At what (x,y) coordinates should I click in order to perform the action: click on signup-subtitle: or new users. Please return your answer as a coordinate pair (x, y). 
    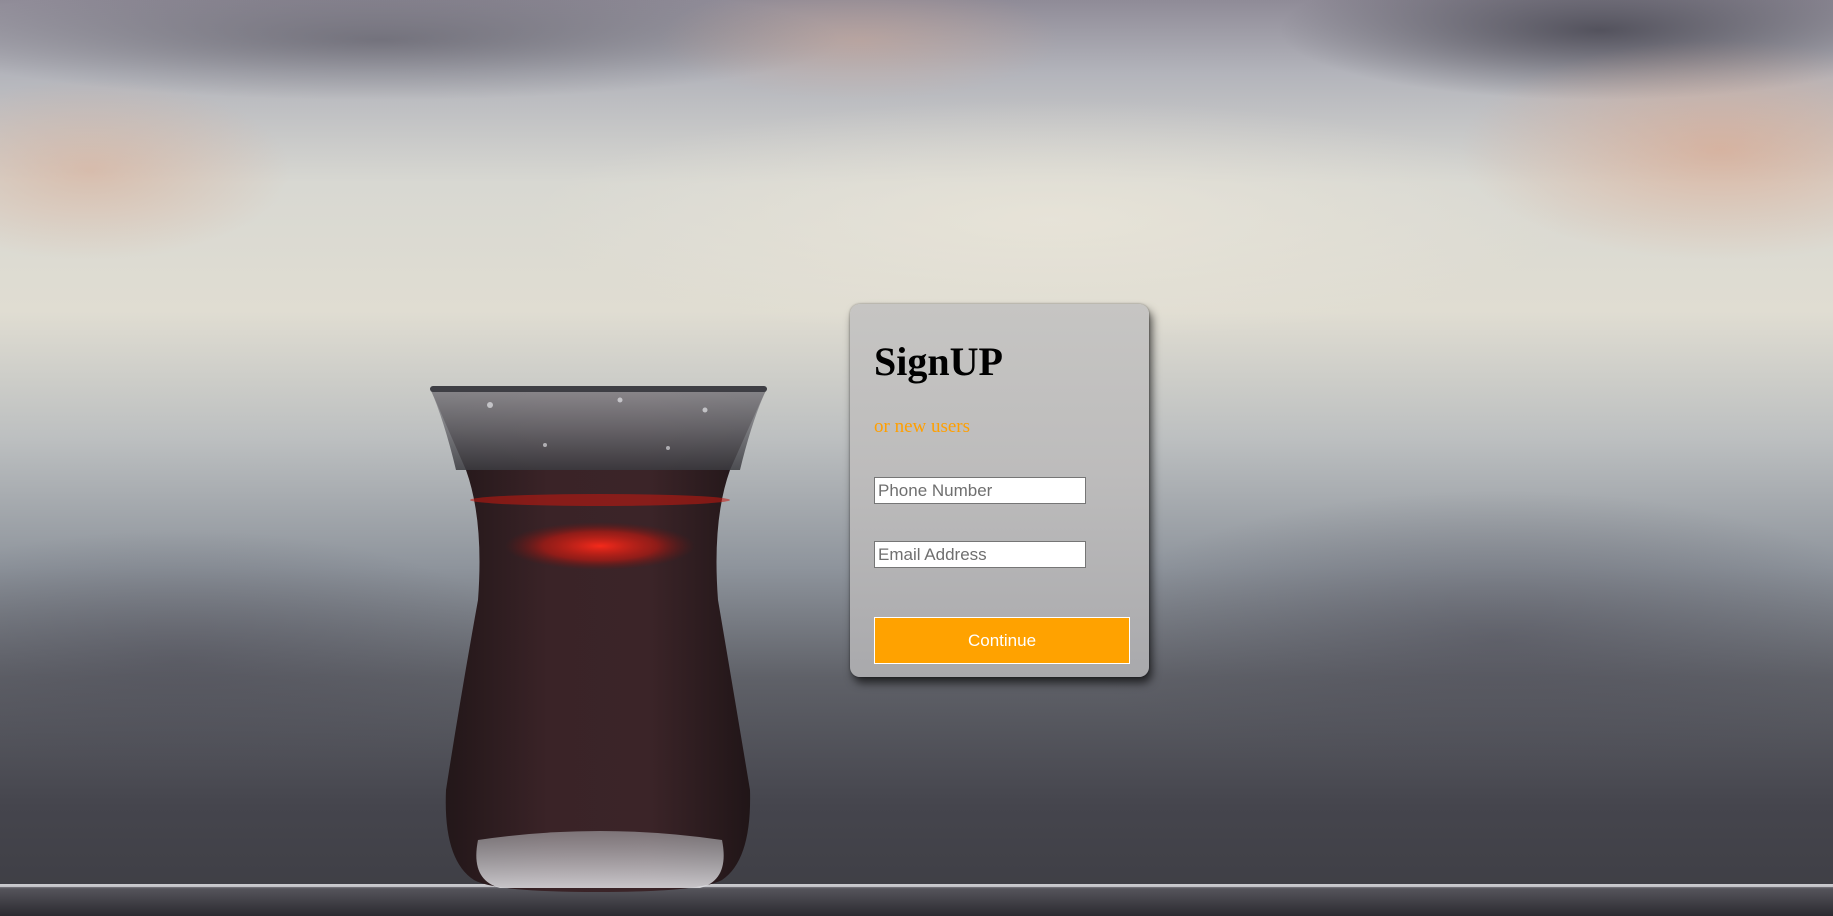
    Looking at the image, I should click on (922, 426).